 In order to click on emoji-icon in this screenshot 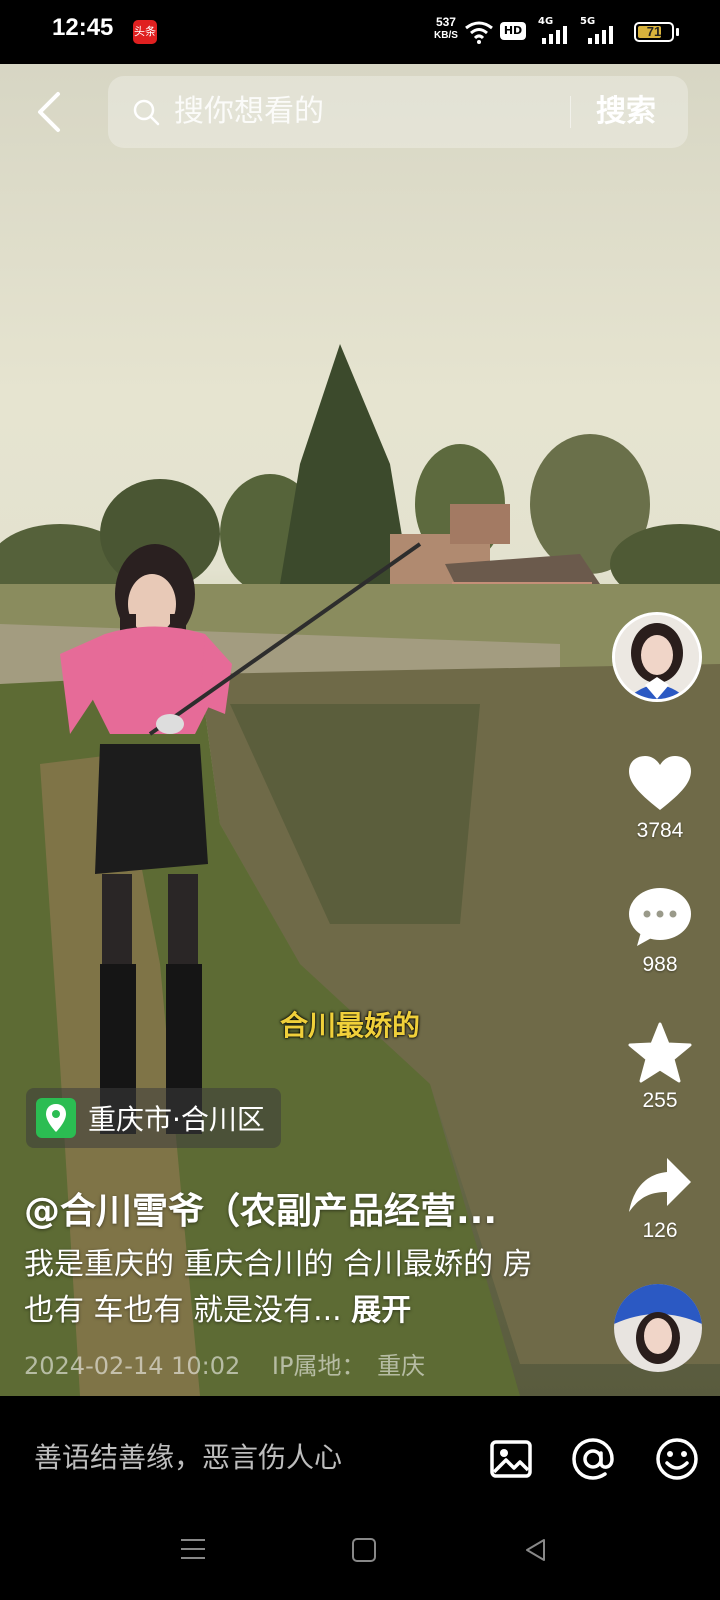, I will do `click(677, 1459)`.